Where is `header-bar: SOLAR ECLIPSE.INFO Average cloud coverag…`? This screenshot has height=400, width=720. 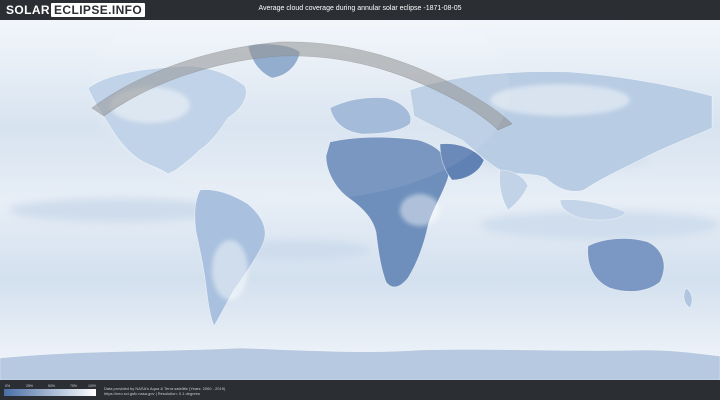
header-bar: SOLAR ECLIPSE.INFO Average cloud coverag… is located at coordinates (360, 10).